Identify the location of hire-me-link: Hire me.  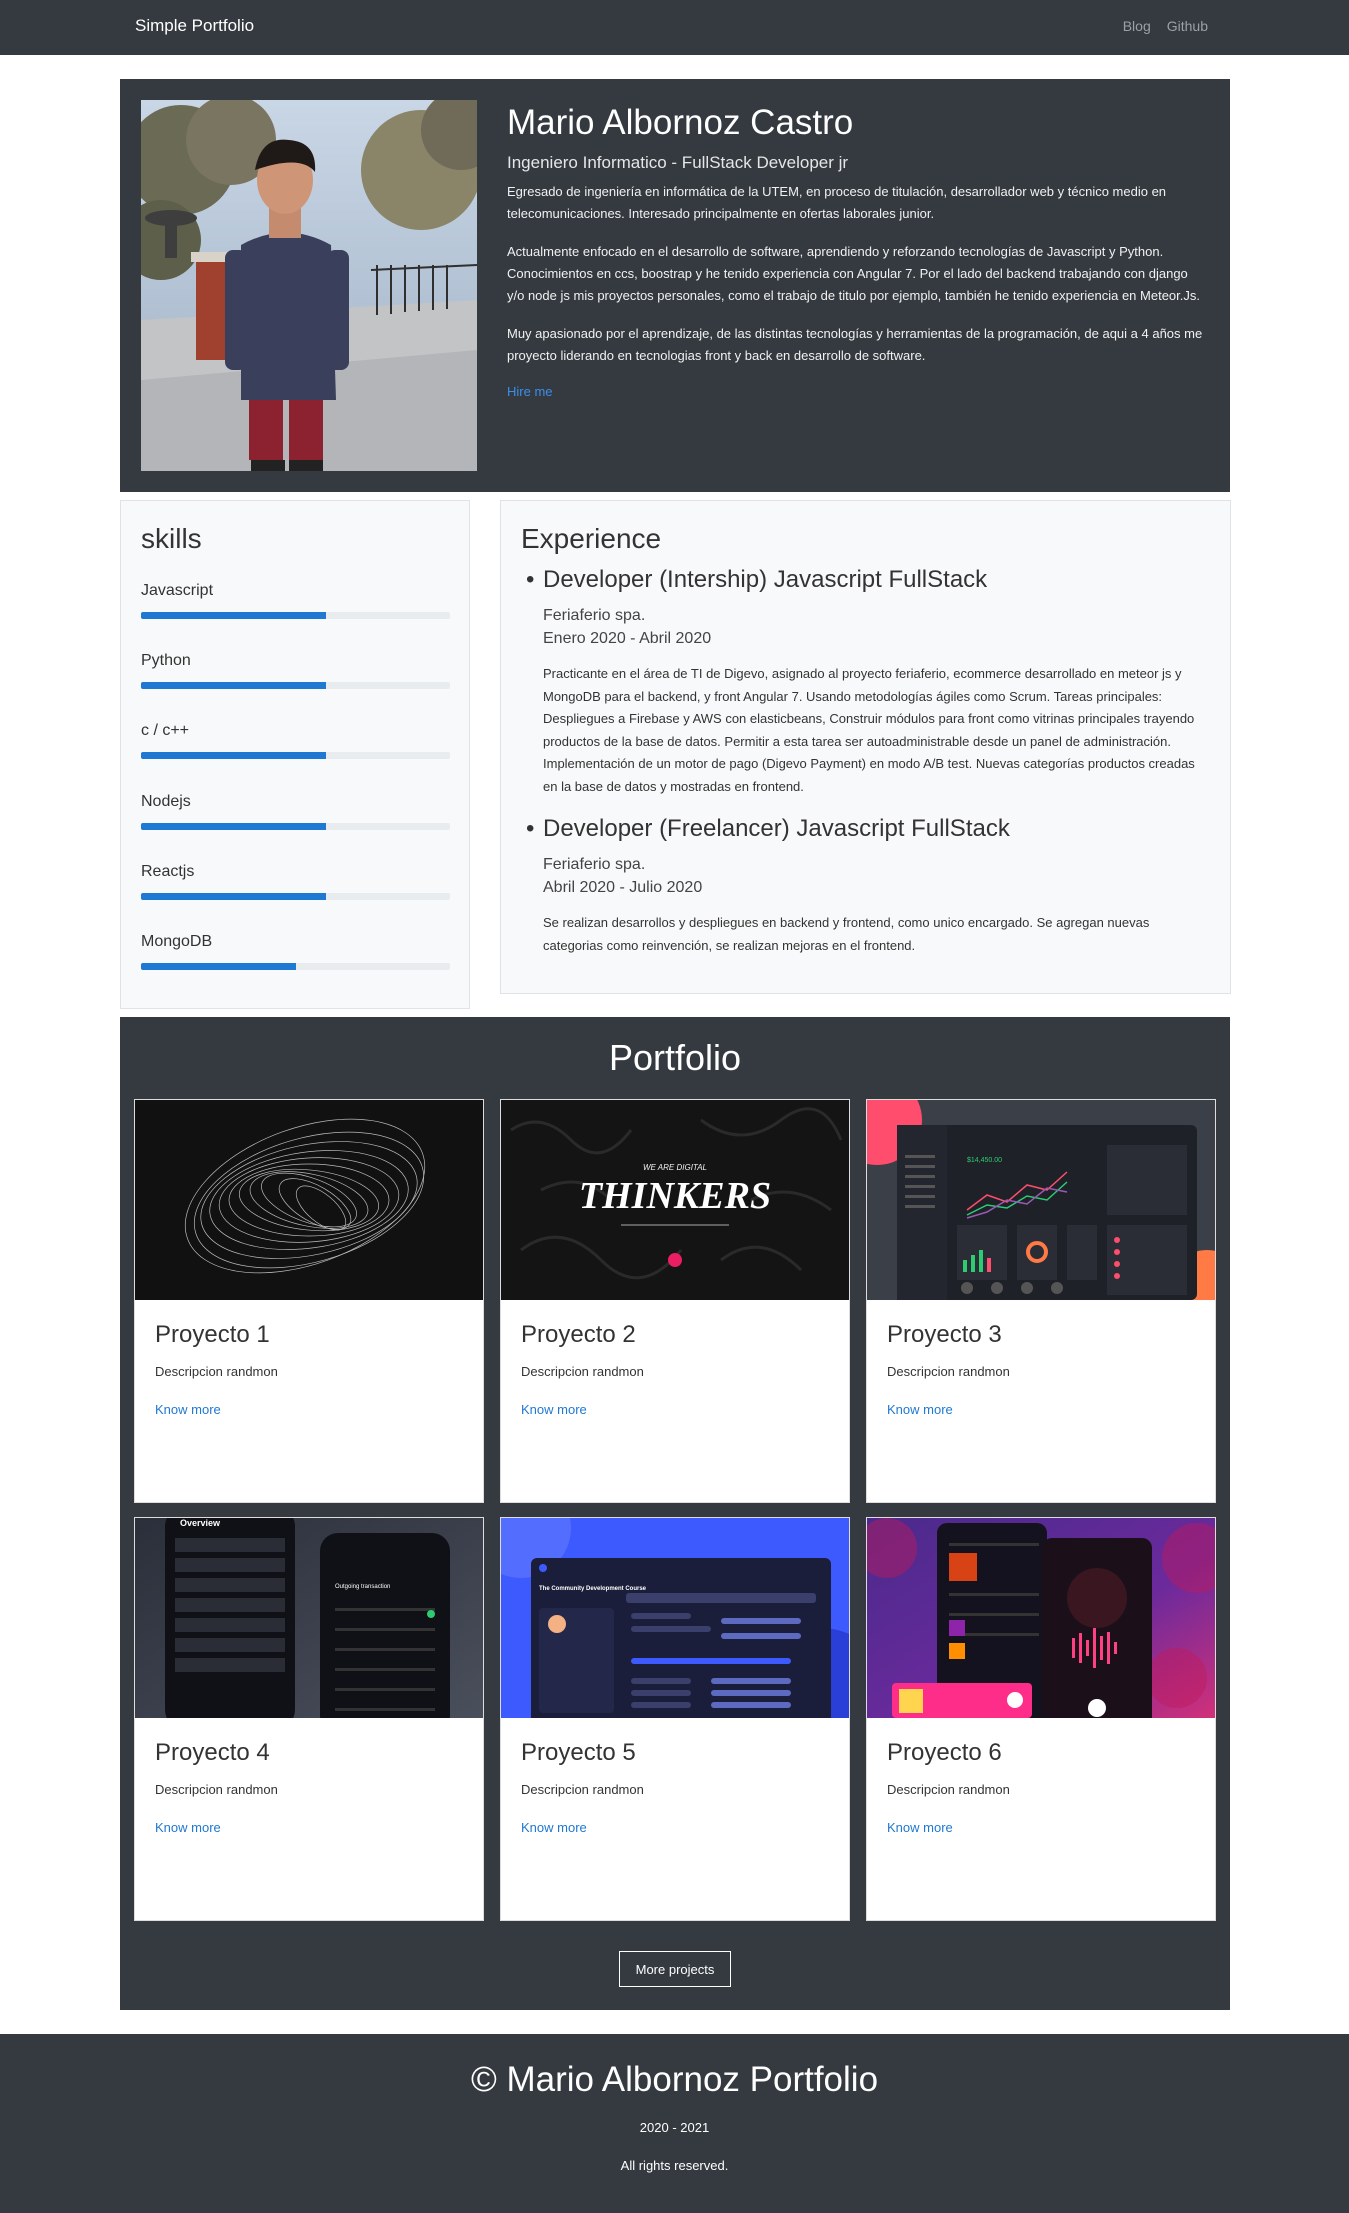
(530, 391).